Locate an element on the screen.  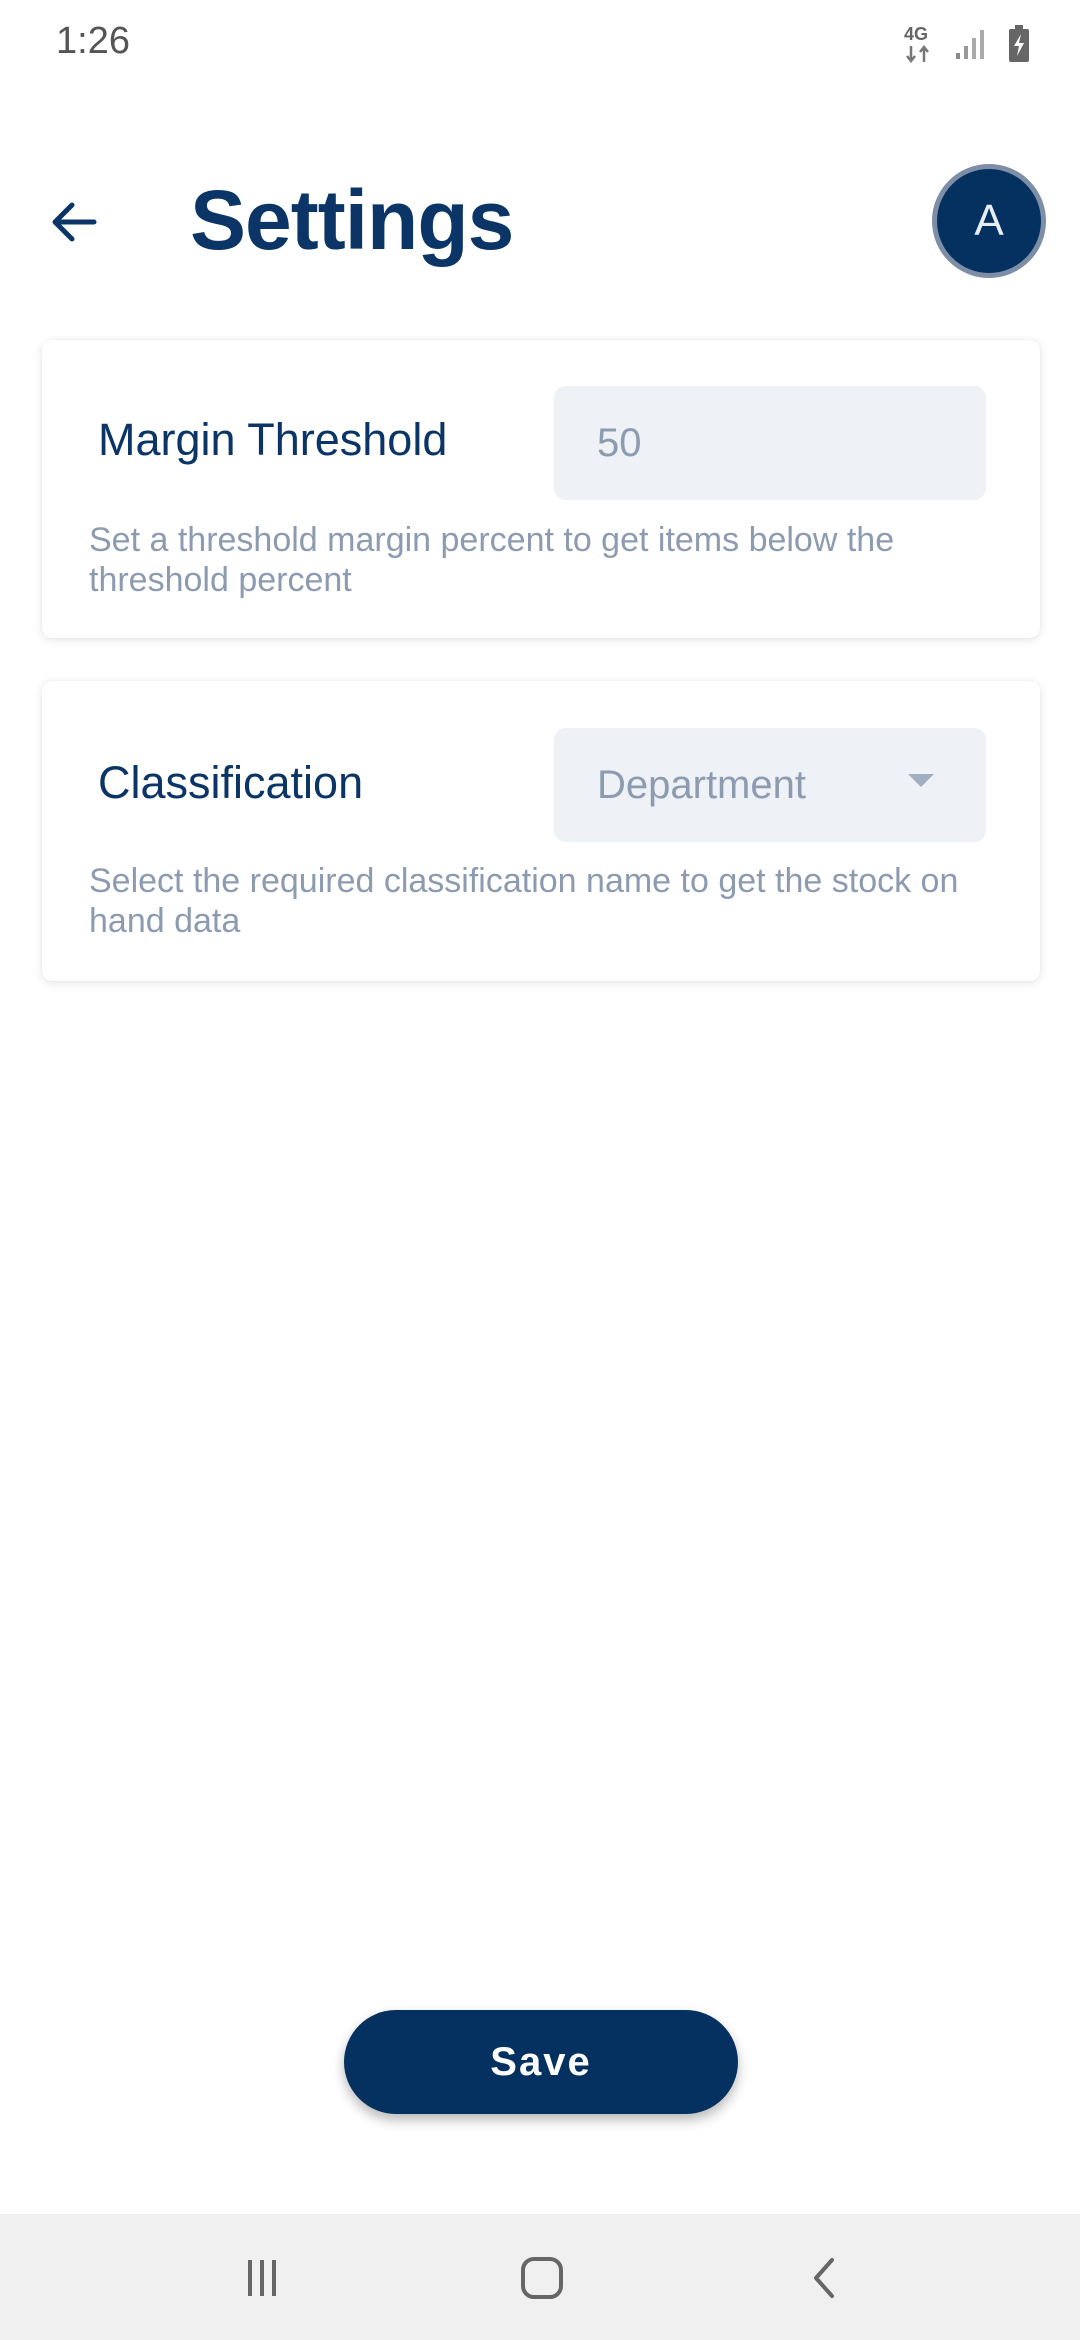
home-button is located at coordinates (542, 2278).